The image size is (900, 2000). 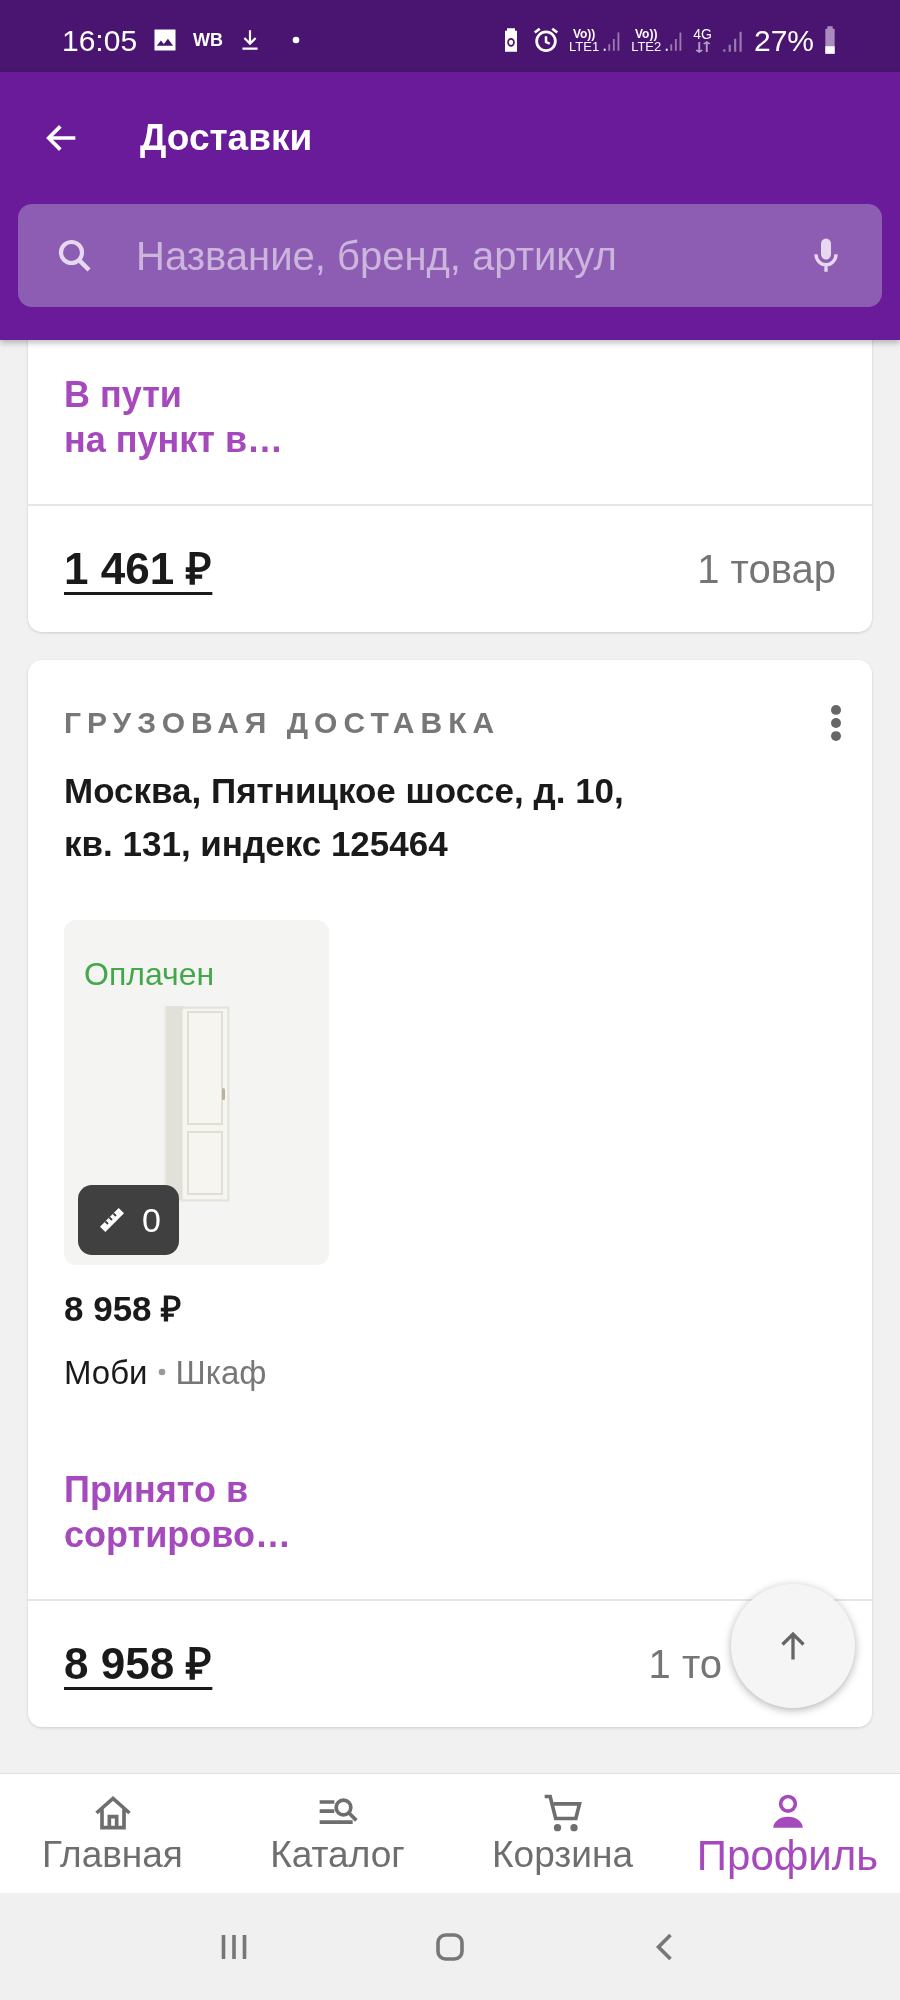 I want to click on notification-text: WB, so click(x=208, y=40).